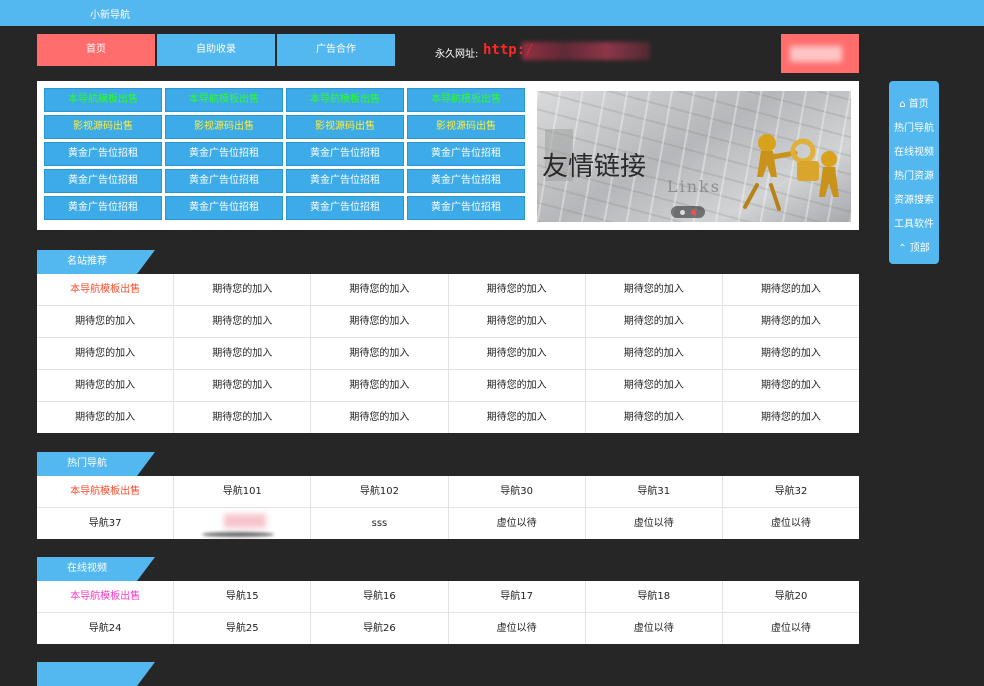 The image size is (984, 686). Describe the element at coordinates (110, 13) in the screenshot. I see `site-title: 小新导航` at that location.